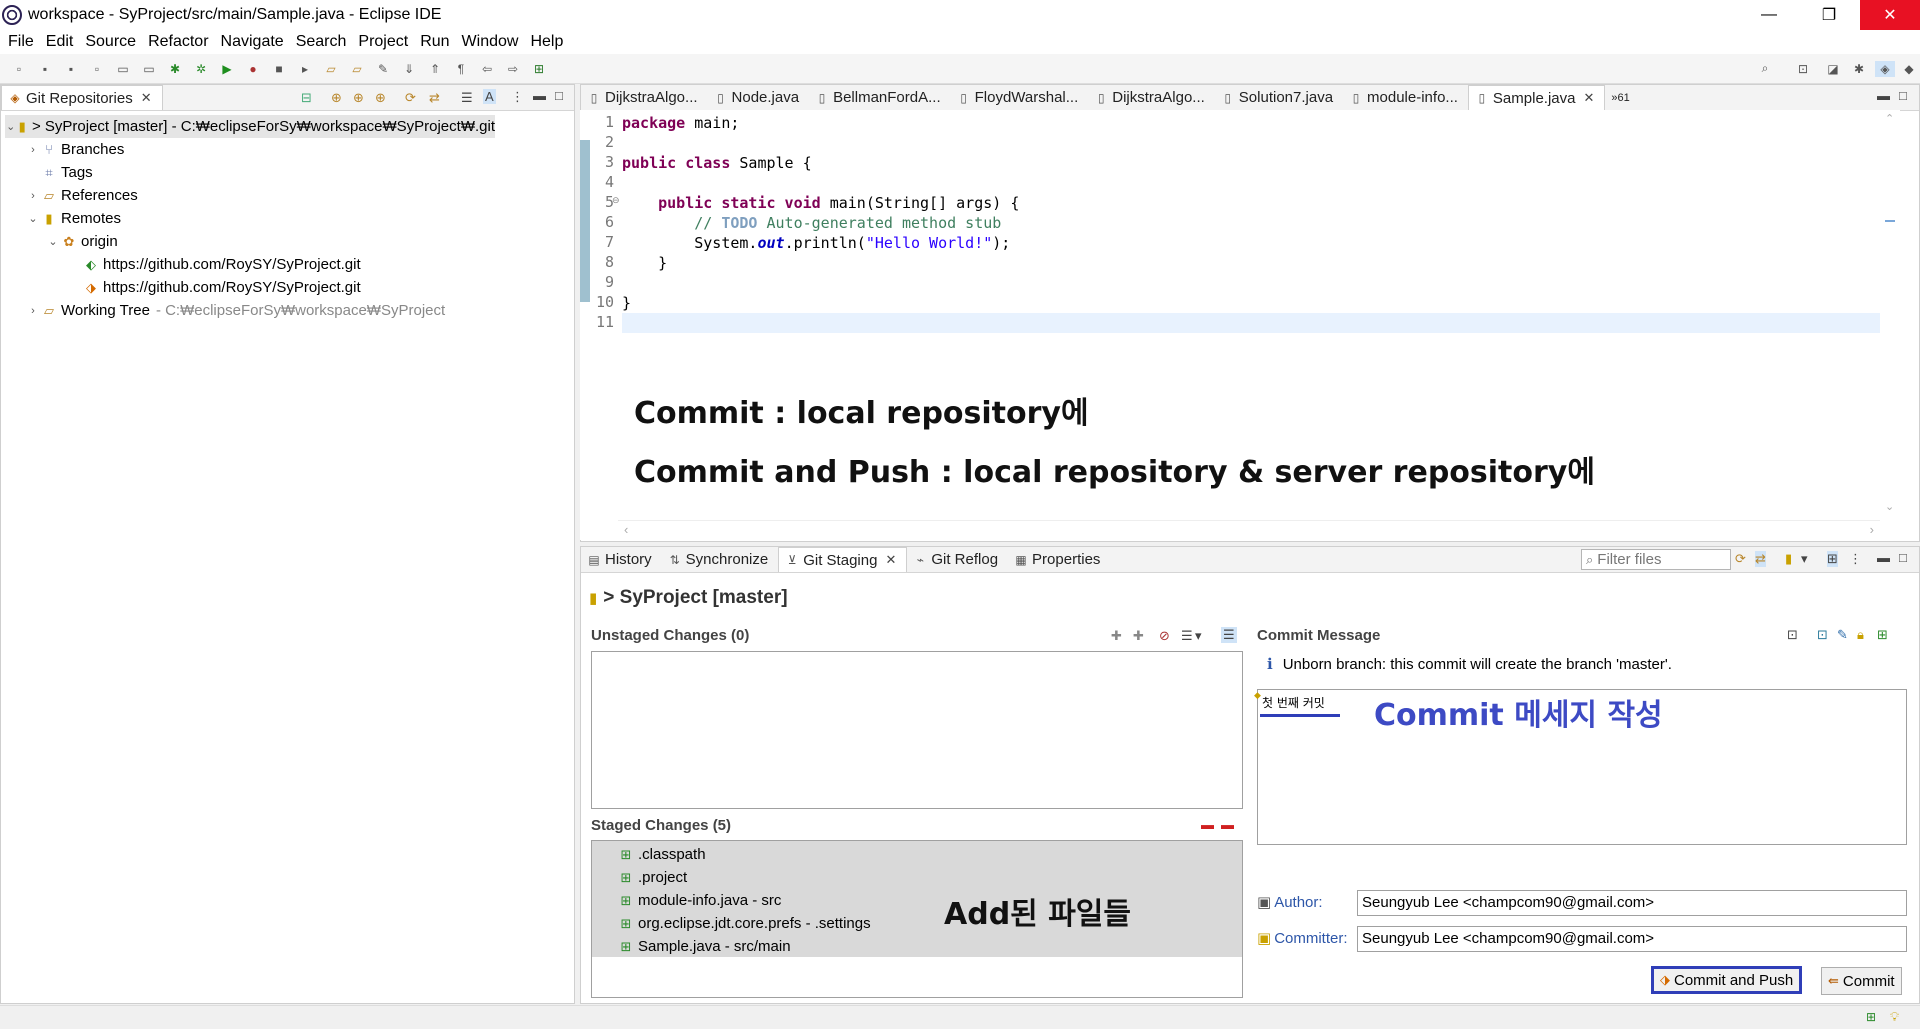 The width and height of the screenshot is (1920, 1029). What do you see at coordinates (1187, 636) in the screenshot?
I see `presentation-icon: ☰` at bounding box center [1187, 636].